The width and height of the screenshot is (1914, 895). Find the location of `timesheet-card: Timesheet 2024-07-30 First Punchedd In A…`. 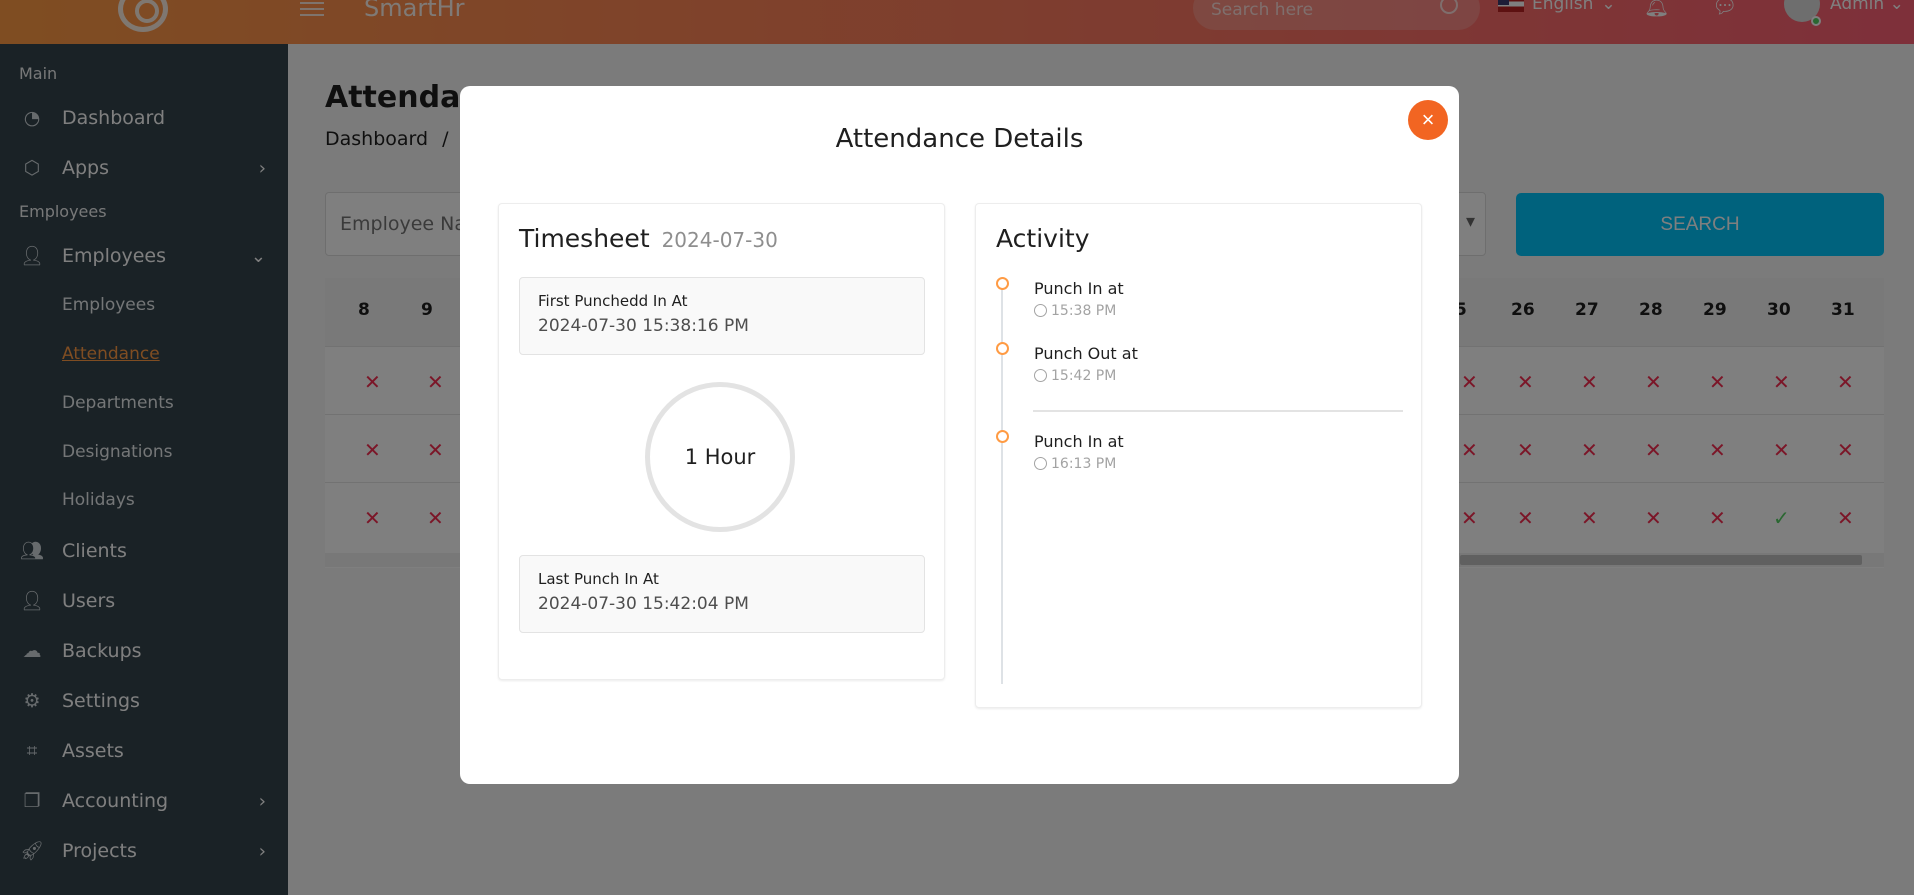

timesheet-card: Timesheet 2024-07-30 First Punchedd In A… is located at coordinates (721, 441).